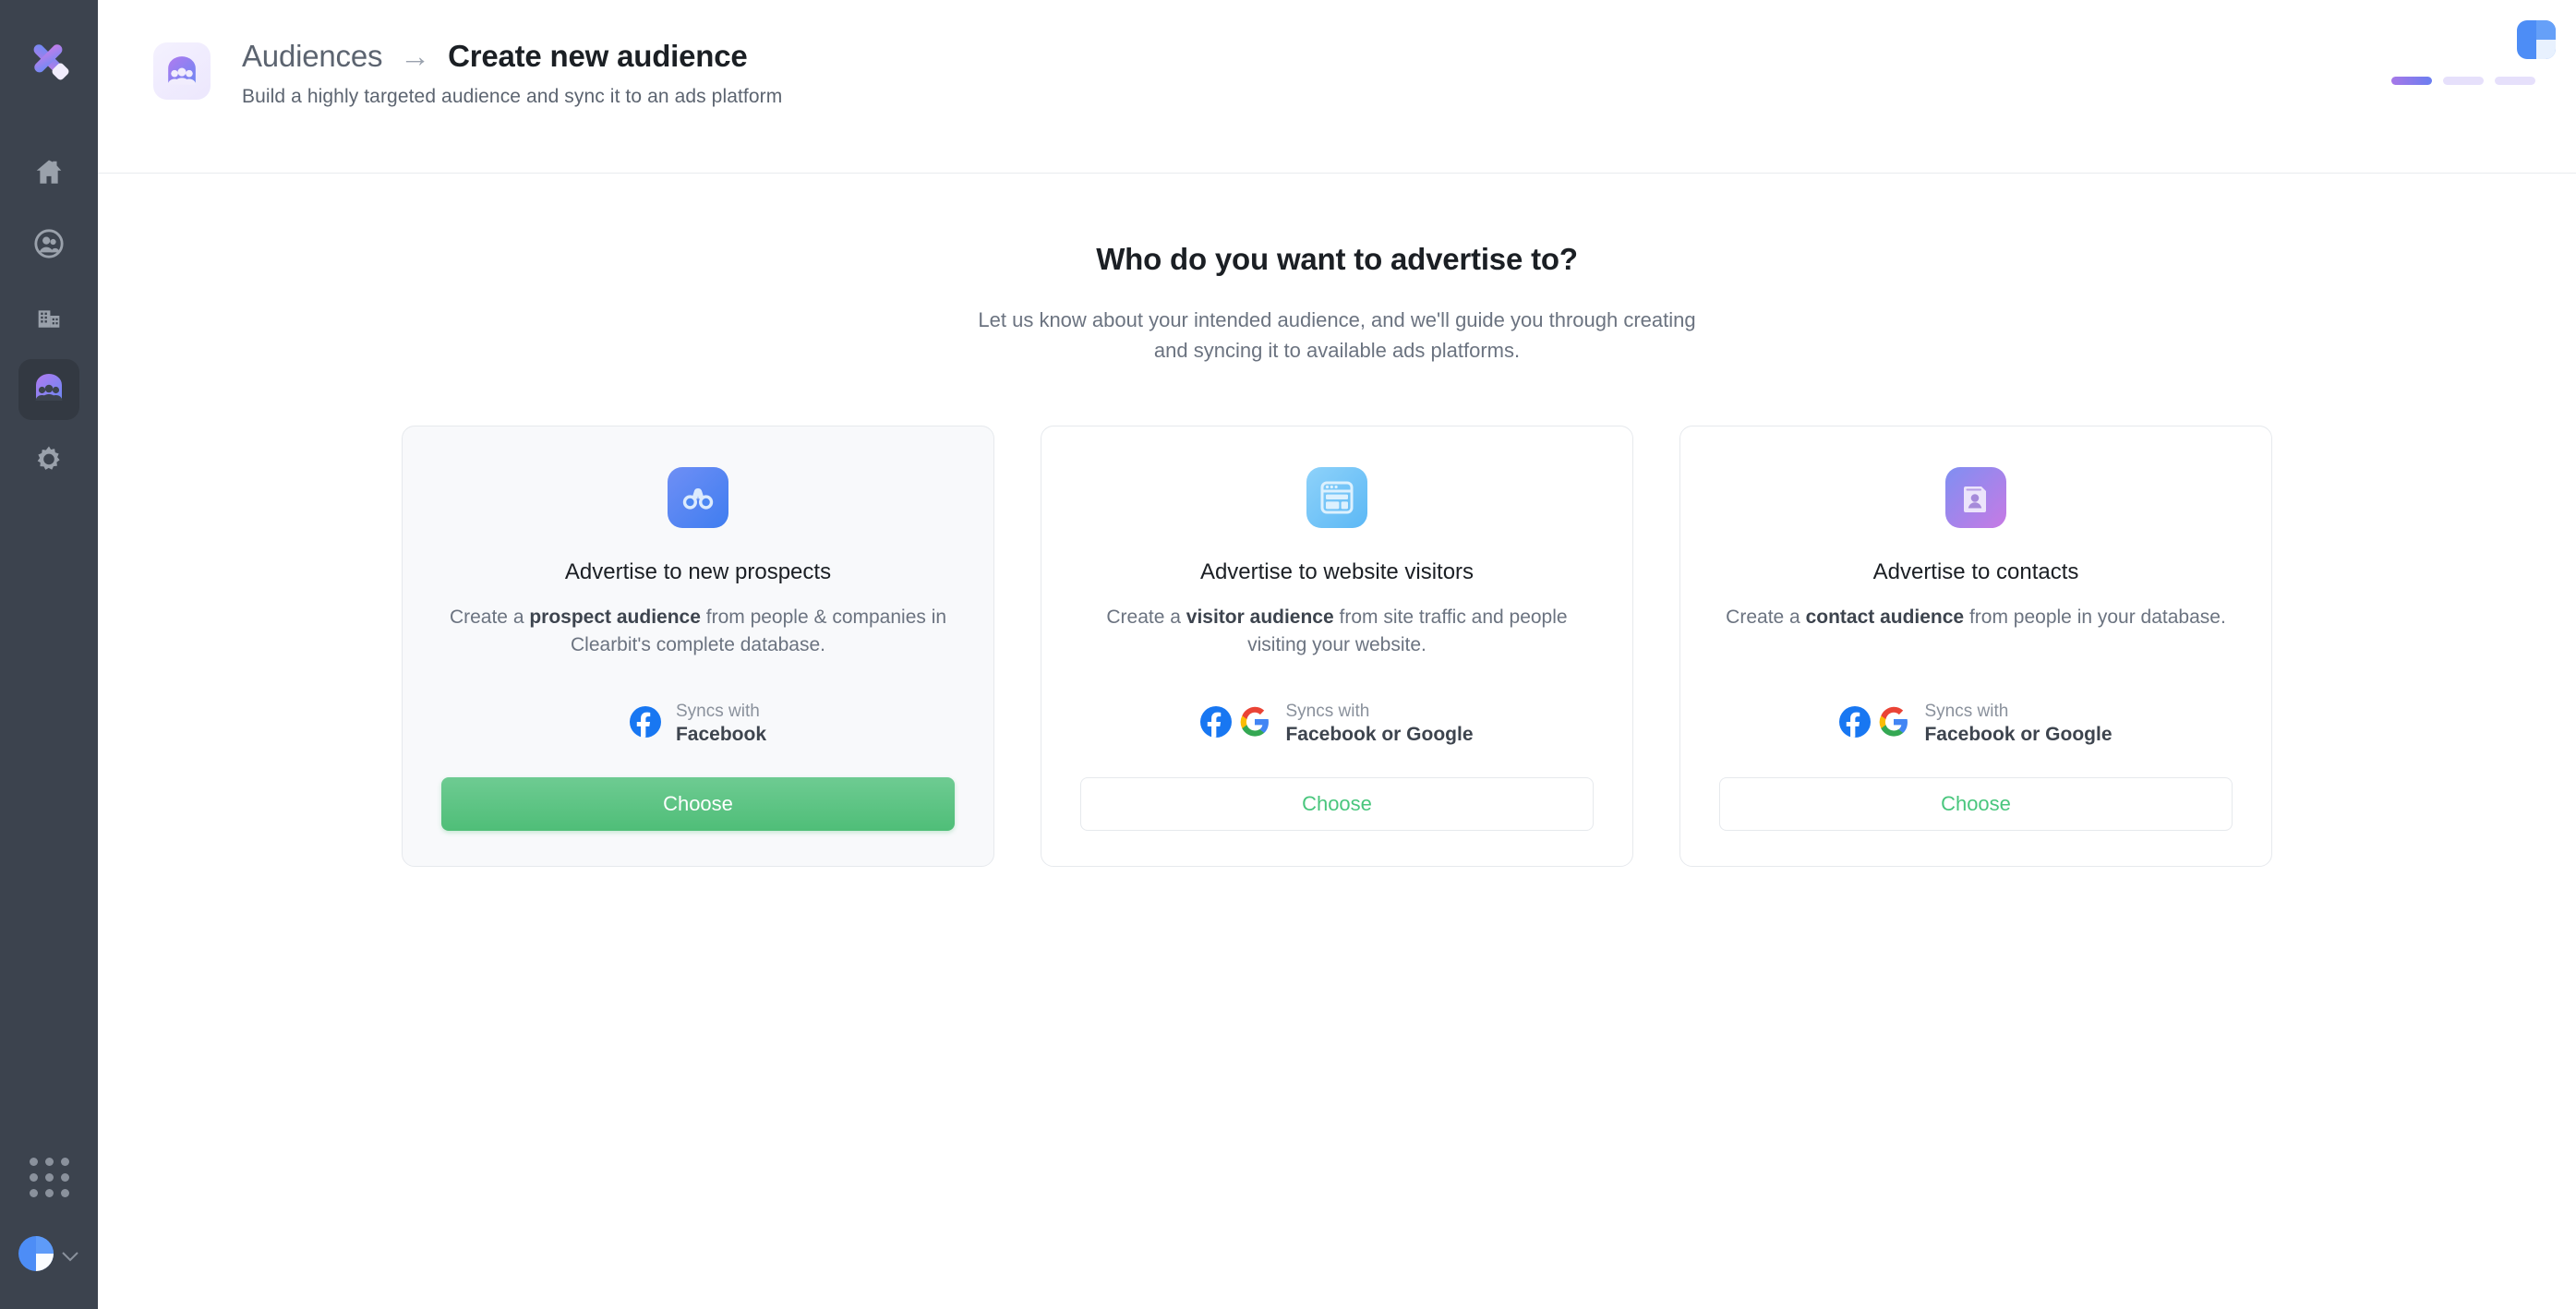 The height and width of the screenshot is (1309, 2576). I want to click on audiences-icon, so click(49, 390).